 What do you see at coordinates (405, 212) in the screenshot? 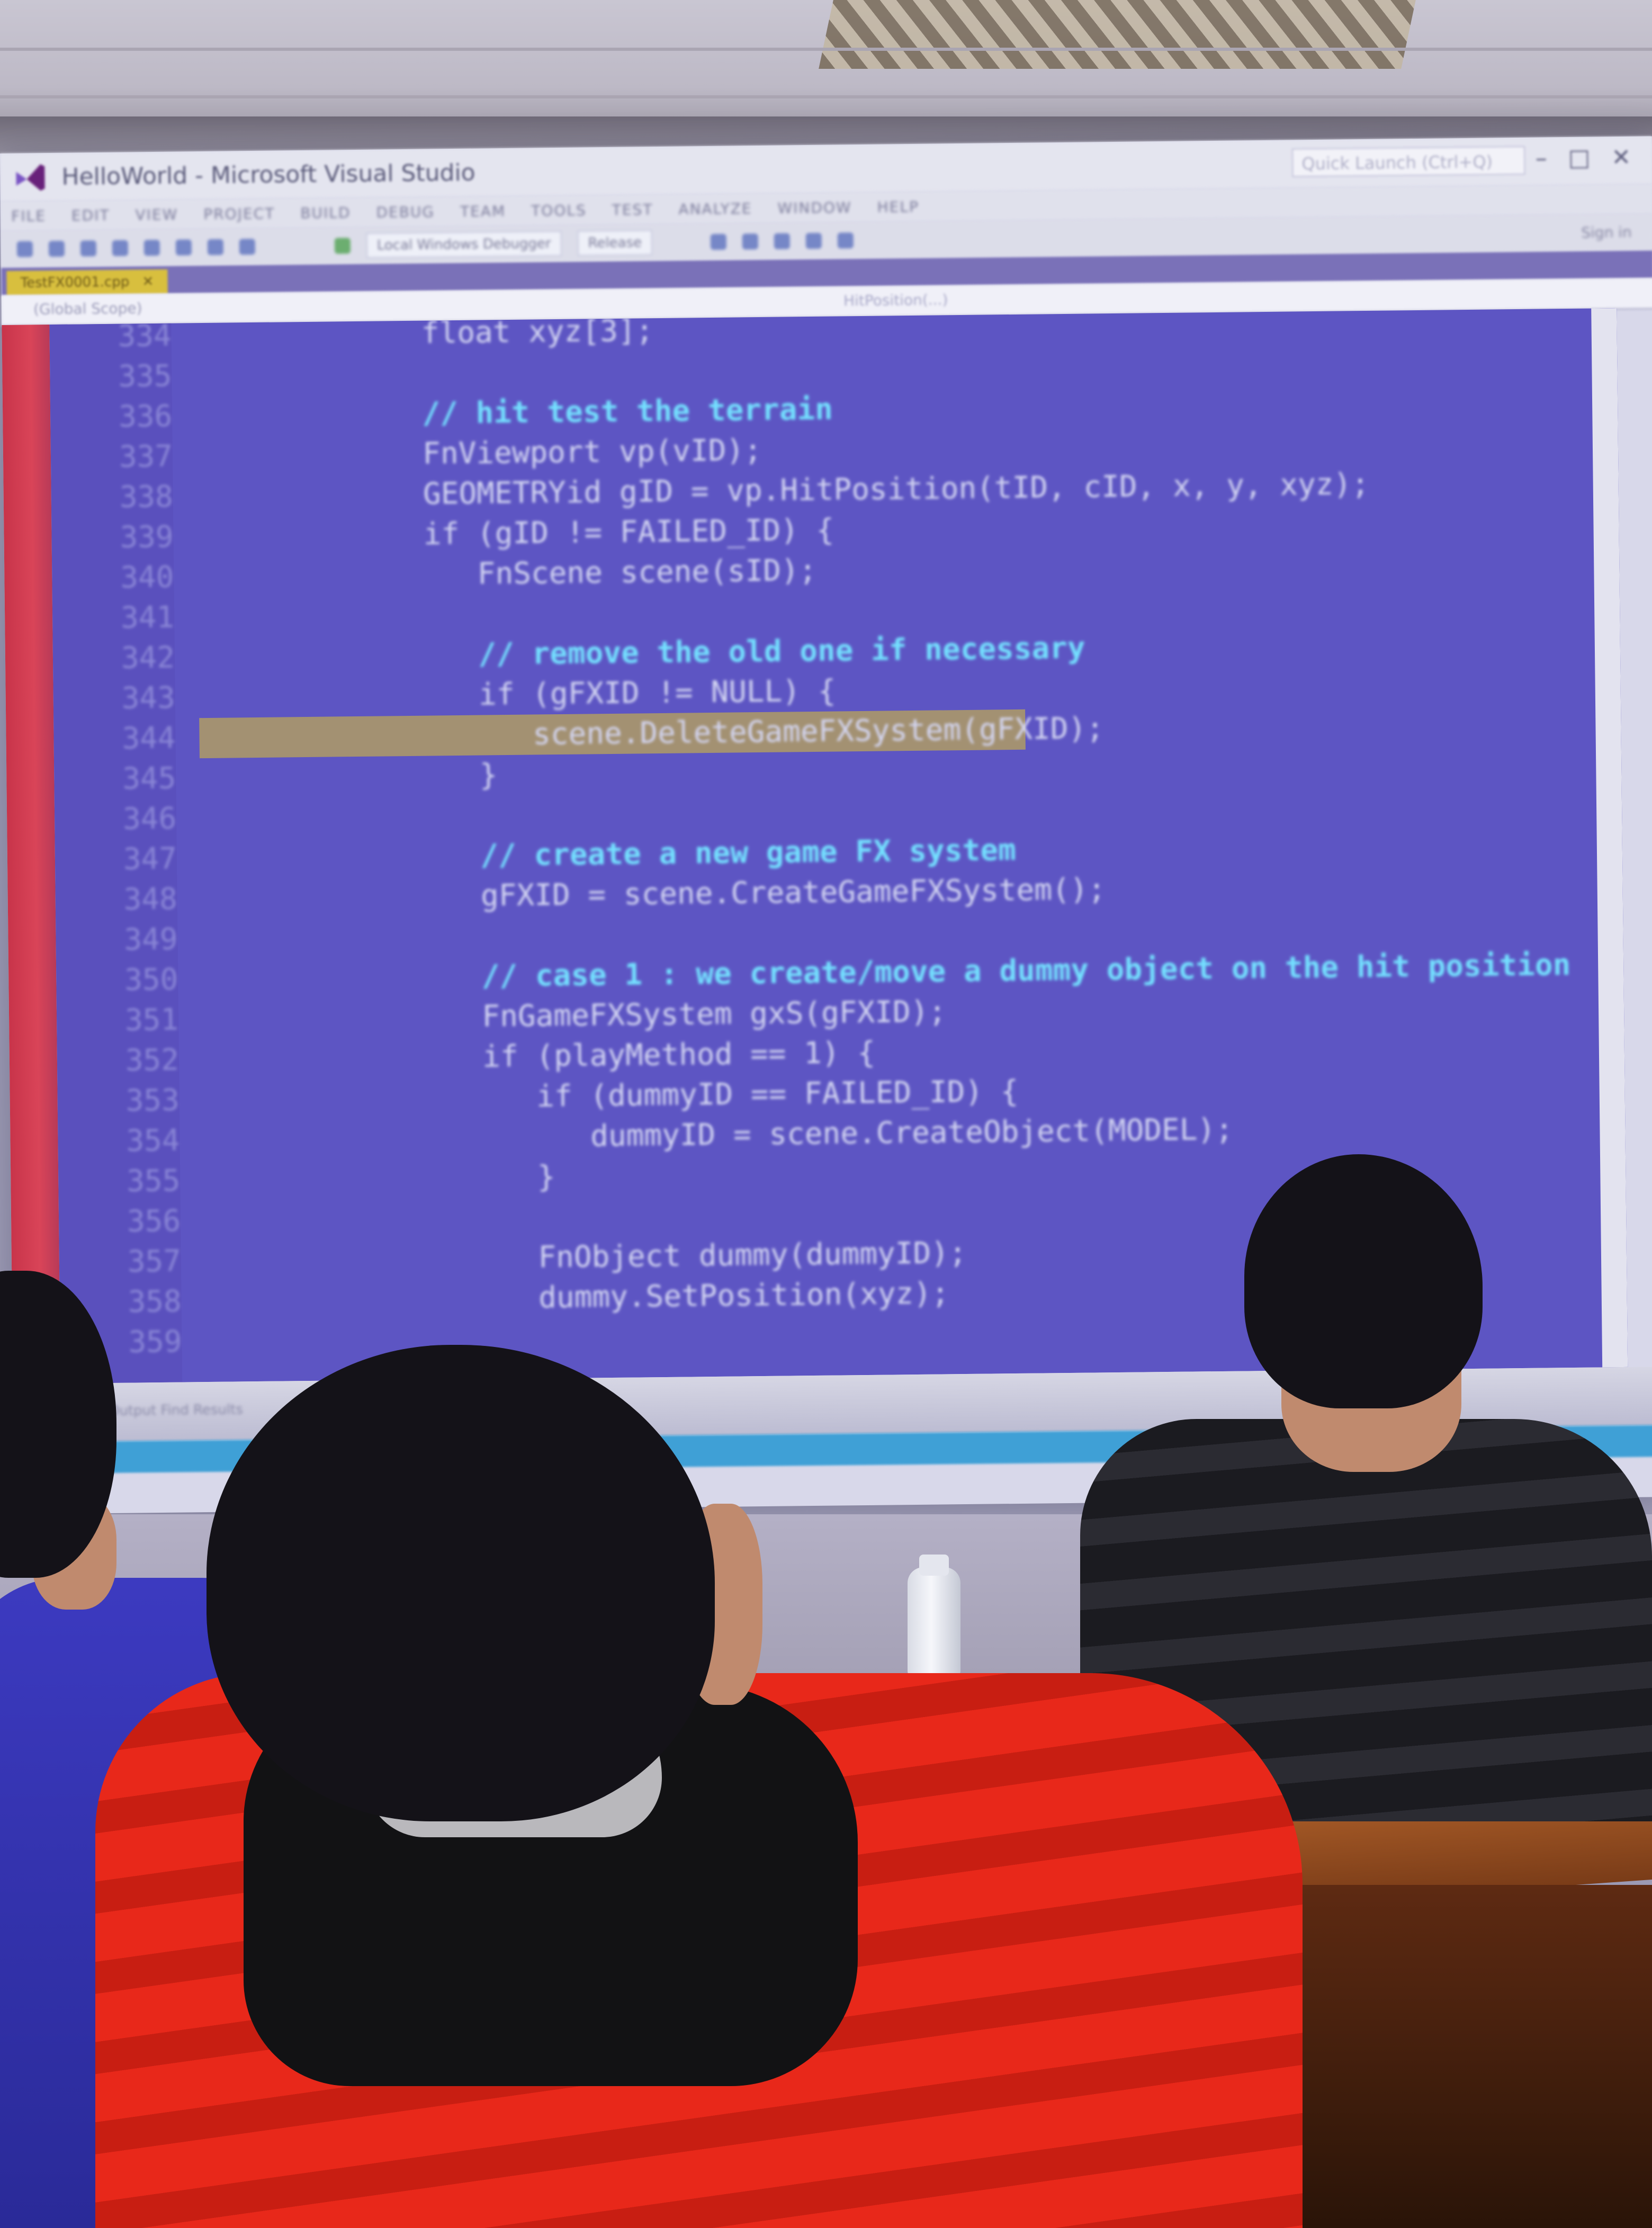
I see `menu-debug: DEBUG` at bounding box center [405, 212].